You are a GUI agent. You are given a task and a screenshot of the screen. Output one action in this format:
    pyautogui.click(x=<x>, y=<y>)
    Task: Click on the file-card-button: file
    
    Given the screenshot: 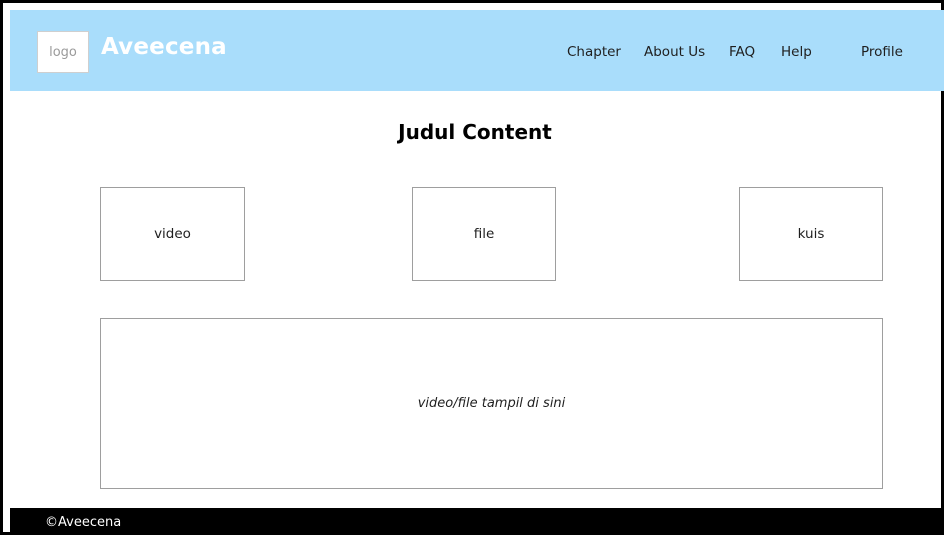 What is the action you would take?
    pyautogui.click(x=484, y=234)
    